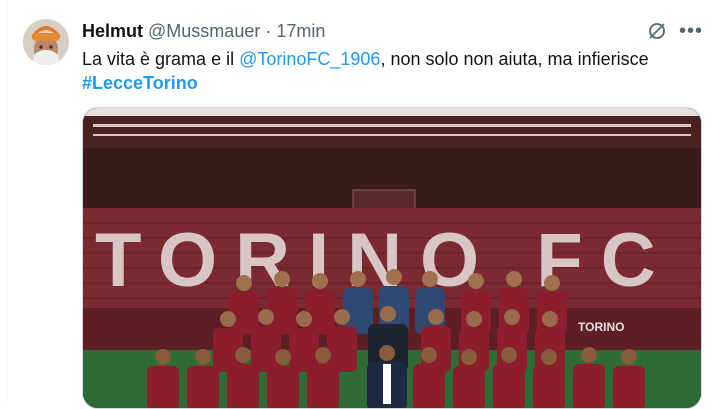 This screenshot has width=712, height=409. What do you see at coordinates (112, 31) in the screenshot?
I see `display-name: Helmut` at bounding box center [112, 31].